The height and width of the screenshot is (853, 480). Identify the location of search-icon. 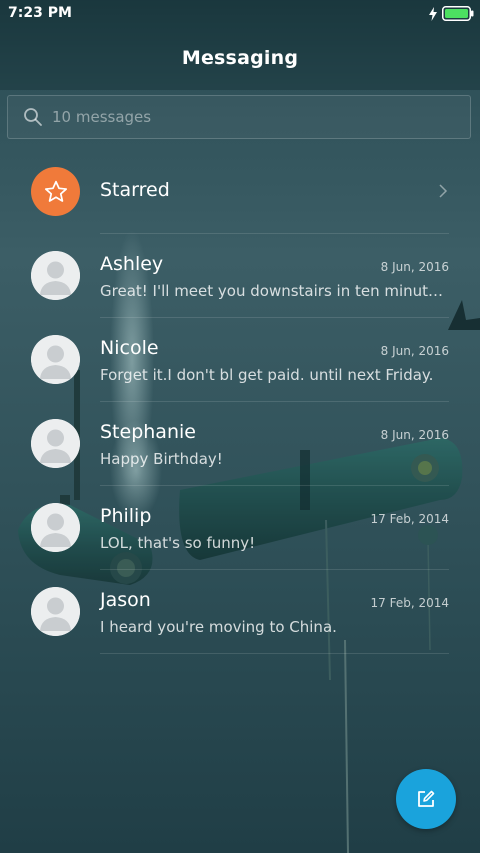
(33, 117).